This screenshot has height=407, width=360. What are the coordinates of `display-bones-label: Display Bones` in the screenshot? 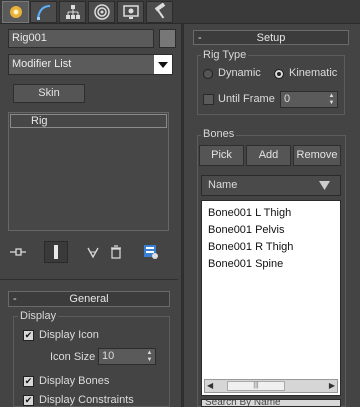 It's located at (74, 381).